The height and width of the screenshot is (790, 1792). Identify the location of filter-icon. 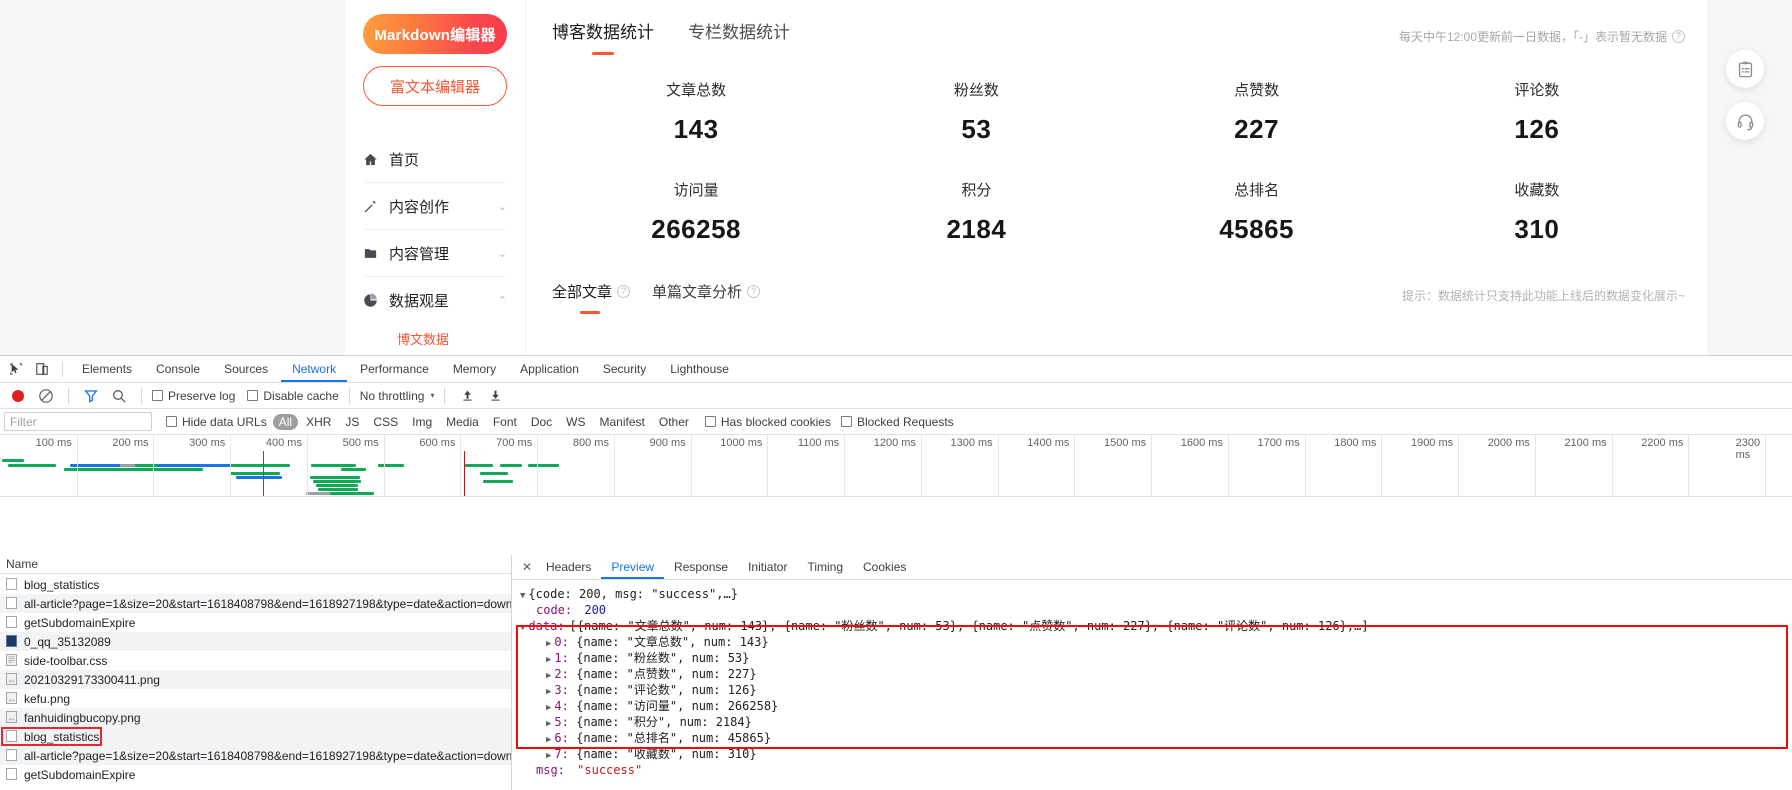
(91, 396).